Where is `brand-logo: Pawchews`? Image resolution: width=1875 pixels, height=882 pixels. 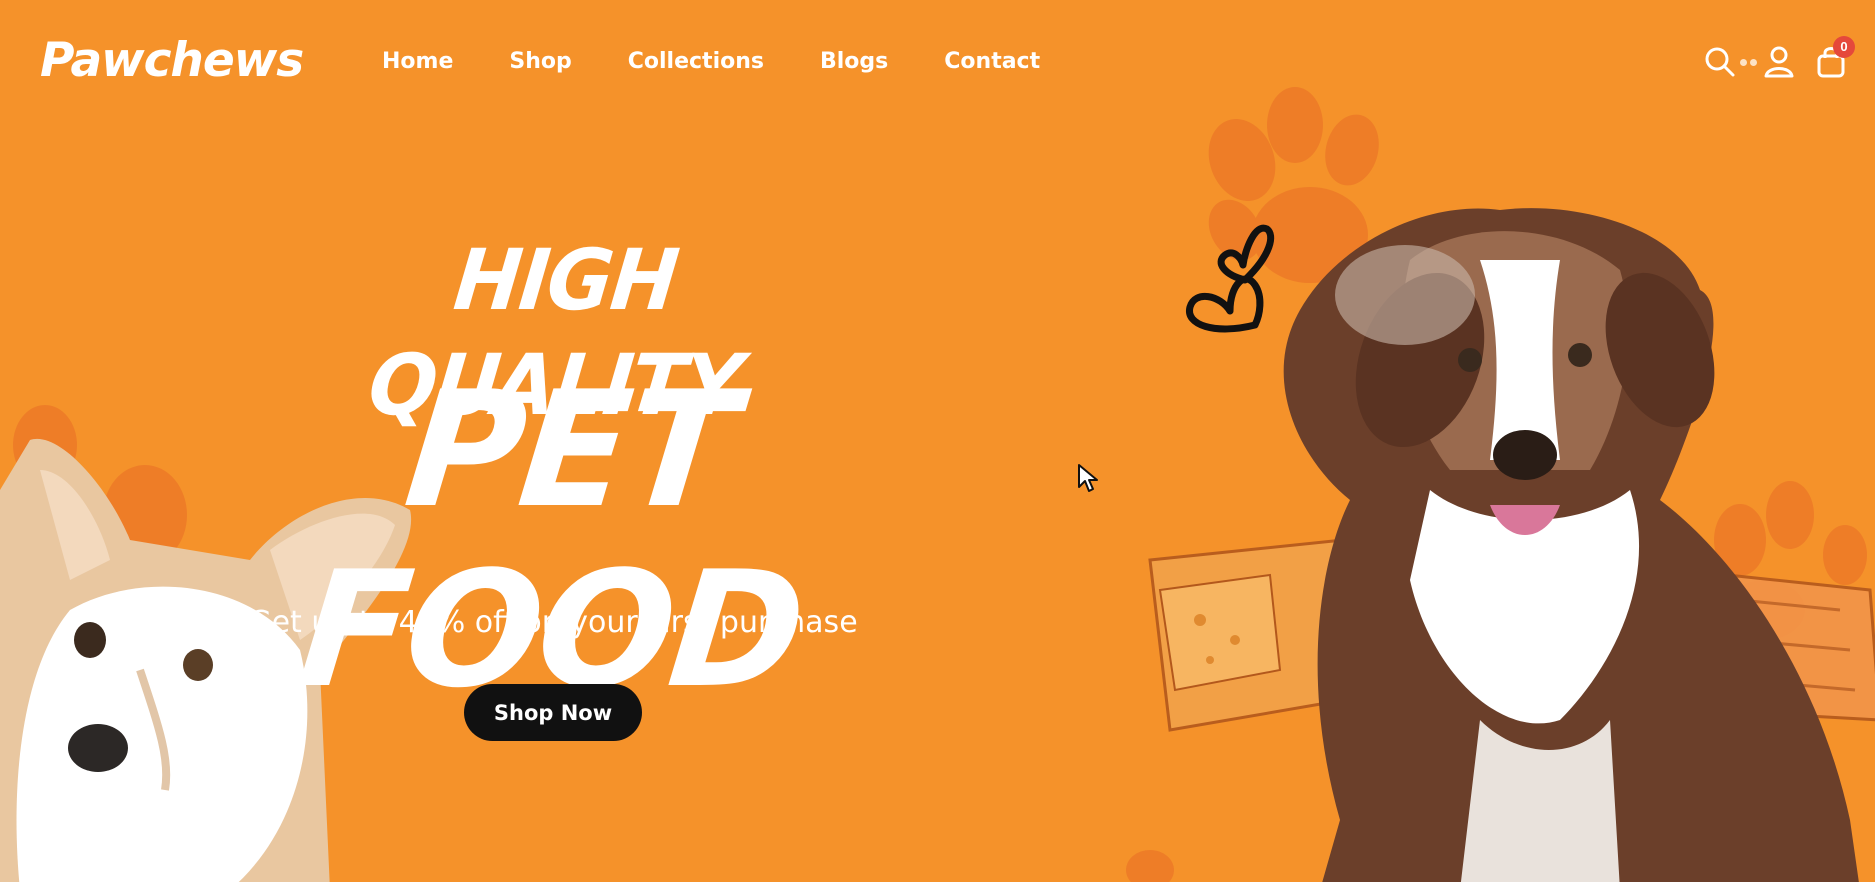
brand-logo: Pawchews is located at coordinates (172, 61).